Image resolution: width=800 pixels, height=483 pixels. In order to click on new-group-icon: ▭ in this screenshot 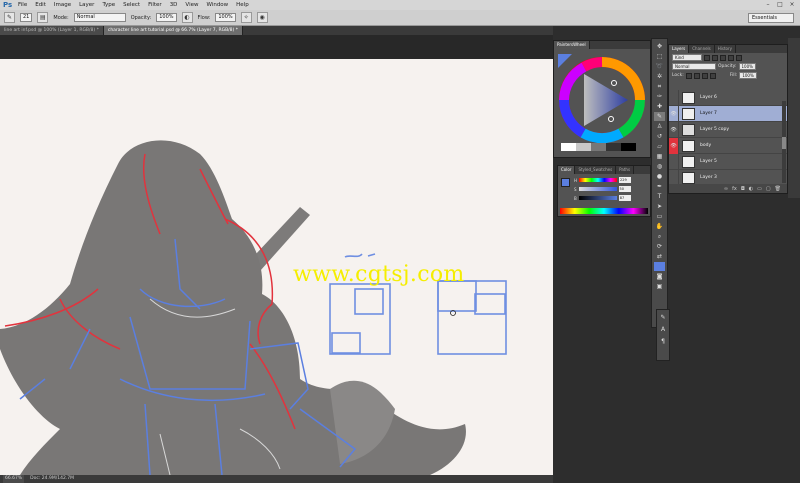, I will do `click(759, 189)`.